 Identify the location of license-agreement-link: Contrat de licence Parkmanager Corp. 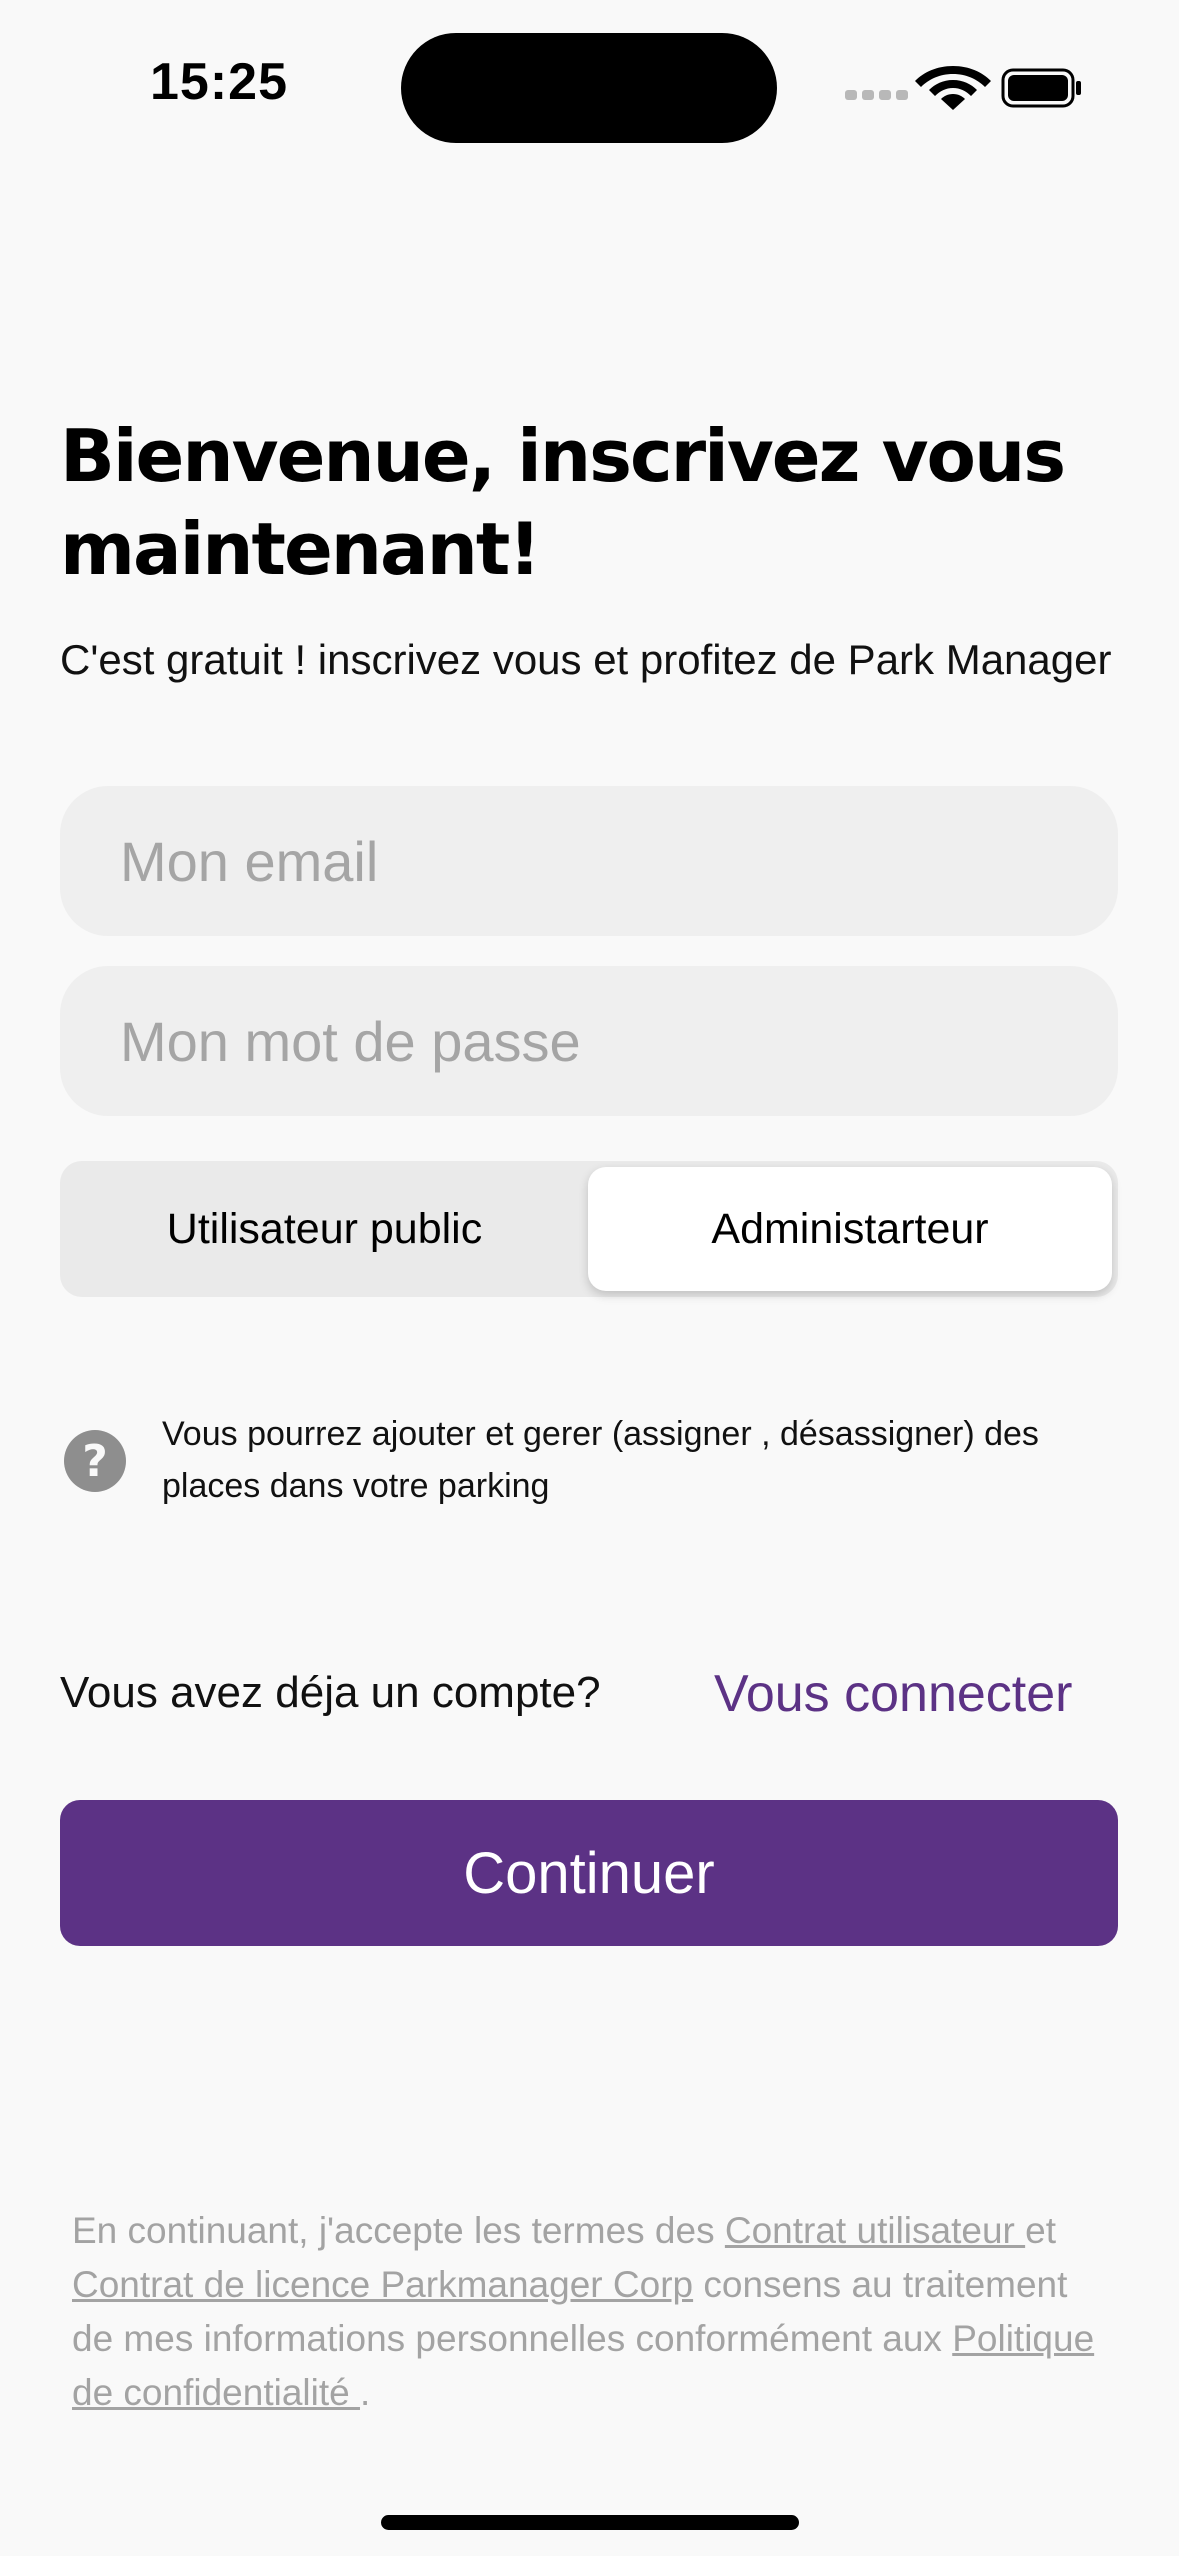
(382, 2284).